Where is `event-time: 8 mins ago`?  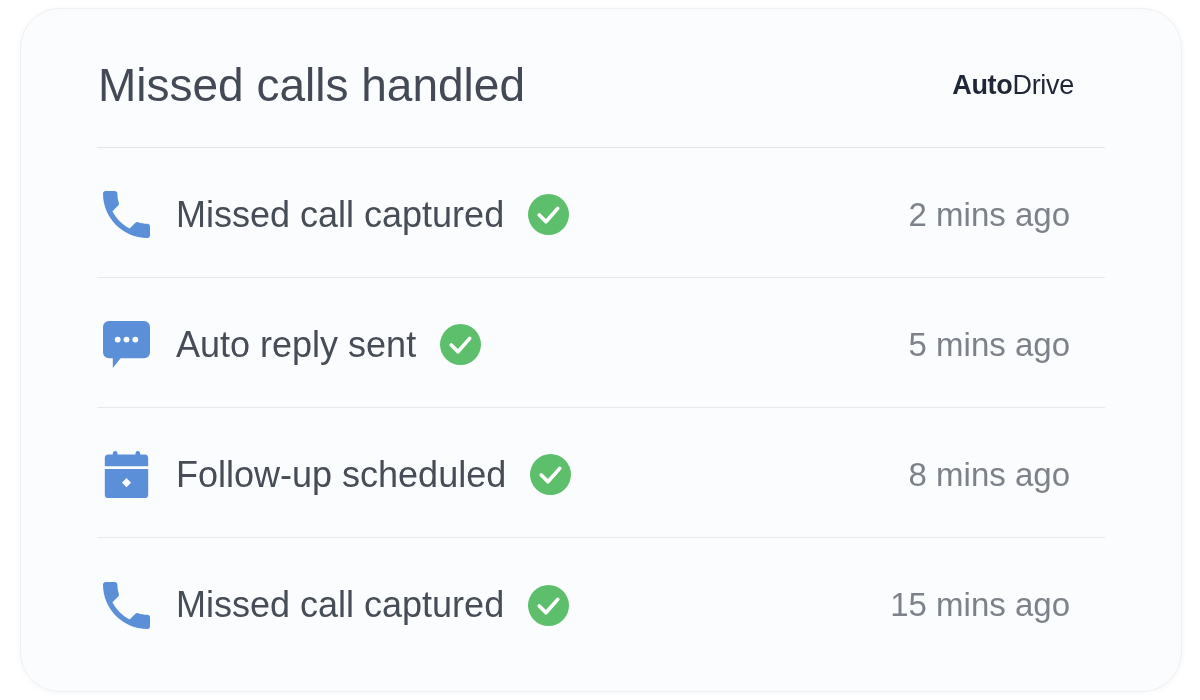 event-time: 8 mins ago is located at coordinates (989, 474).